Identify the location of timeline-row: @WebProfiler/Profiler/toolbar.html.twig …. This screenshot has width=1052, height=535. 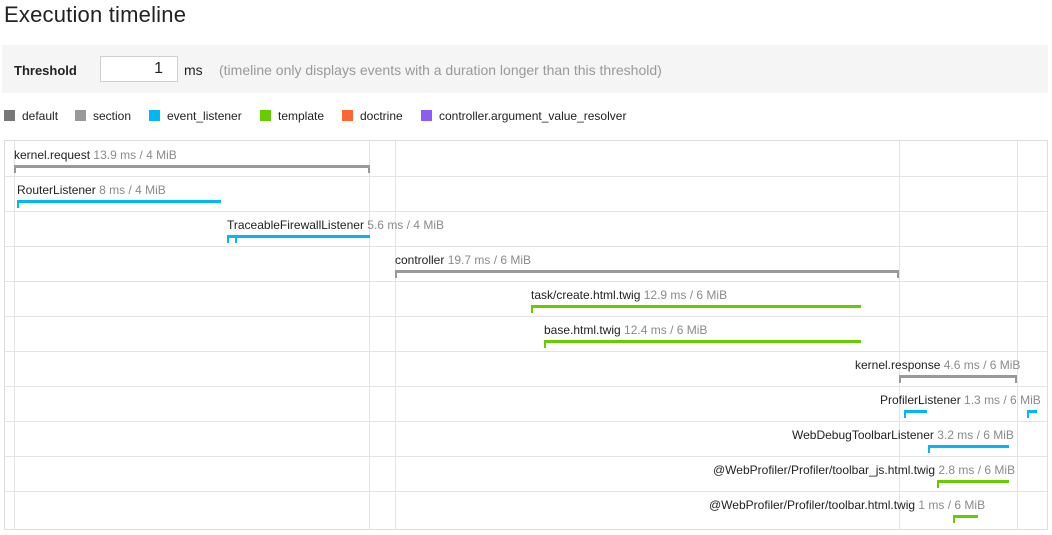
(526, 508).